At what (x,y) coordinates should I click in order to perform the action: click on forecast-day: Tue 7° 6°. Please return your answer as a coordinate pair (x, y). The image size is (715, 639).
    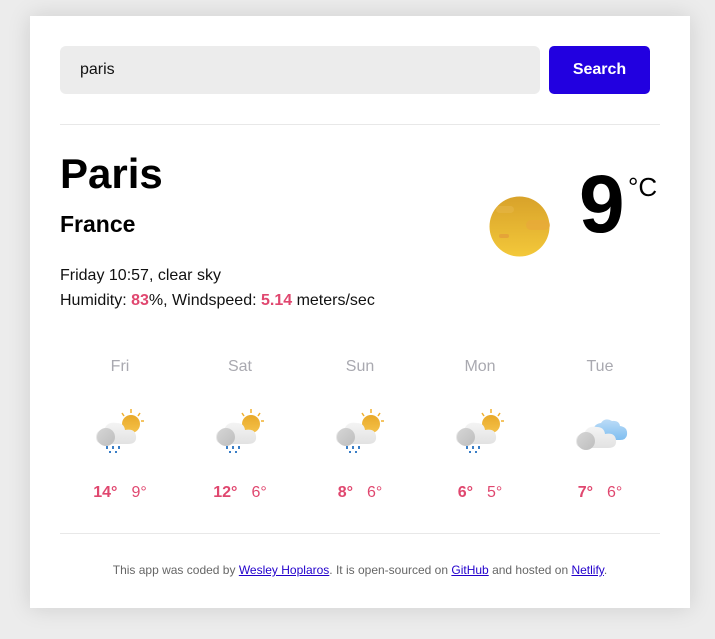
    Looking at the image, I should click on (600, 431).